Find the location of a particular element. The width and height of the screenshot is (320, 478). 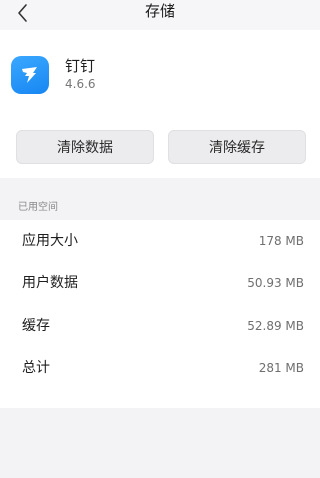

page-title: 存储 is located at coordinates (159, 11).